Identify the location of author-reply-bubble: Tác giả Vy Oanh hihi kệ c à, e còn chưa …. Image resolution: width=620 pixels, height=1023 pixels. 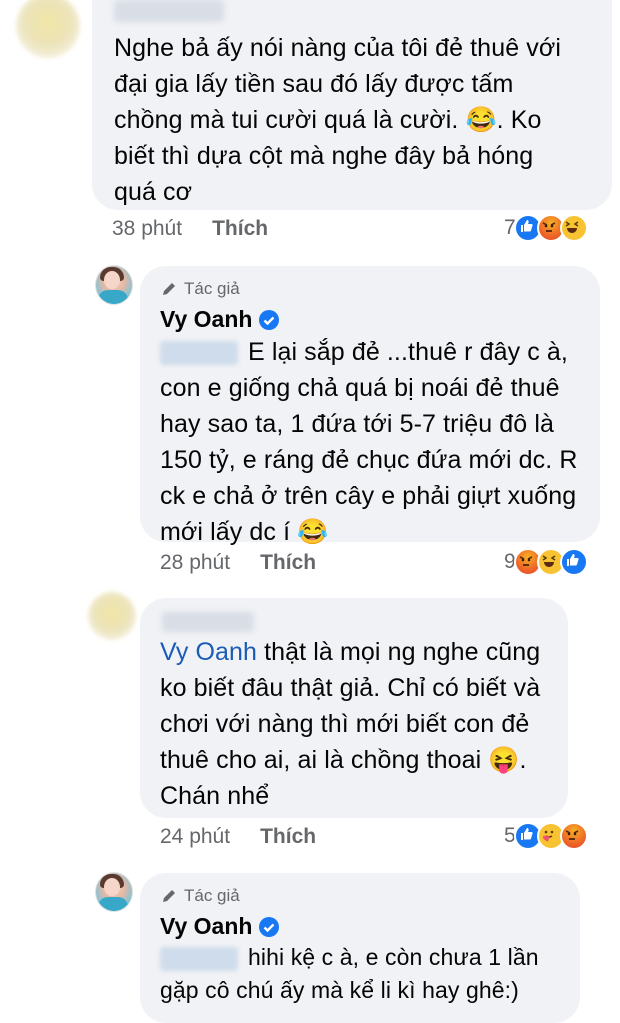
(360, 948).